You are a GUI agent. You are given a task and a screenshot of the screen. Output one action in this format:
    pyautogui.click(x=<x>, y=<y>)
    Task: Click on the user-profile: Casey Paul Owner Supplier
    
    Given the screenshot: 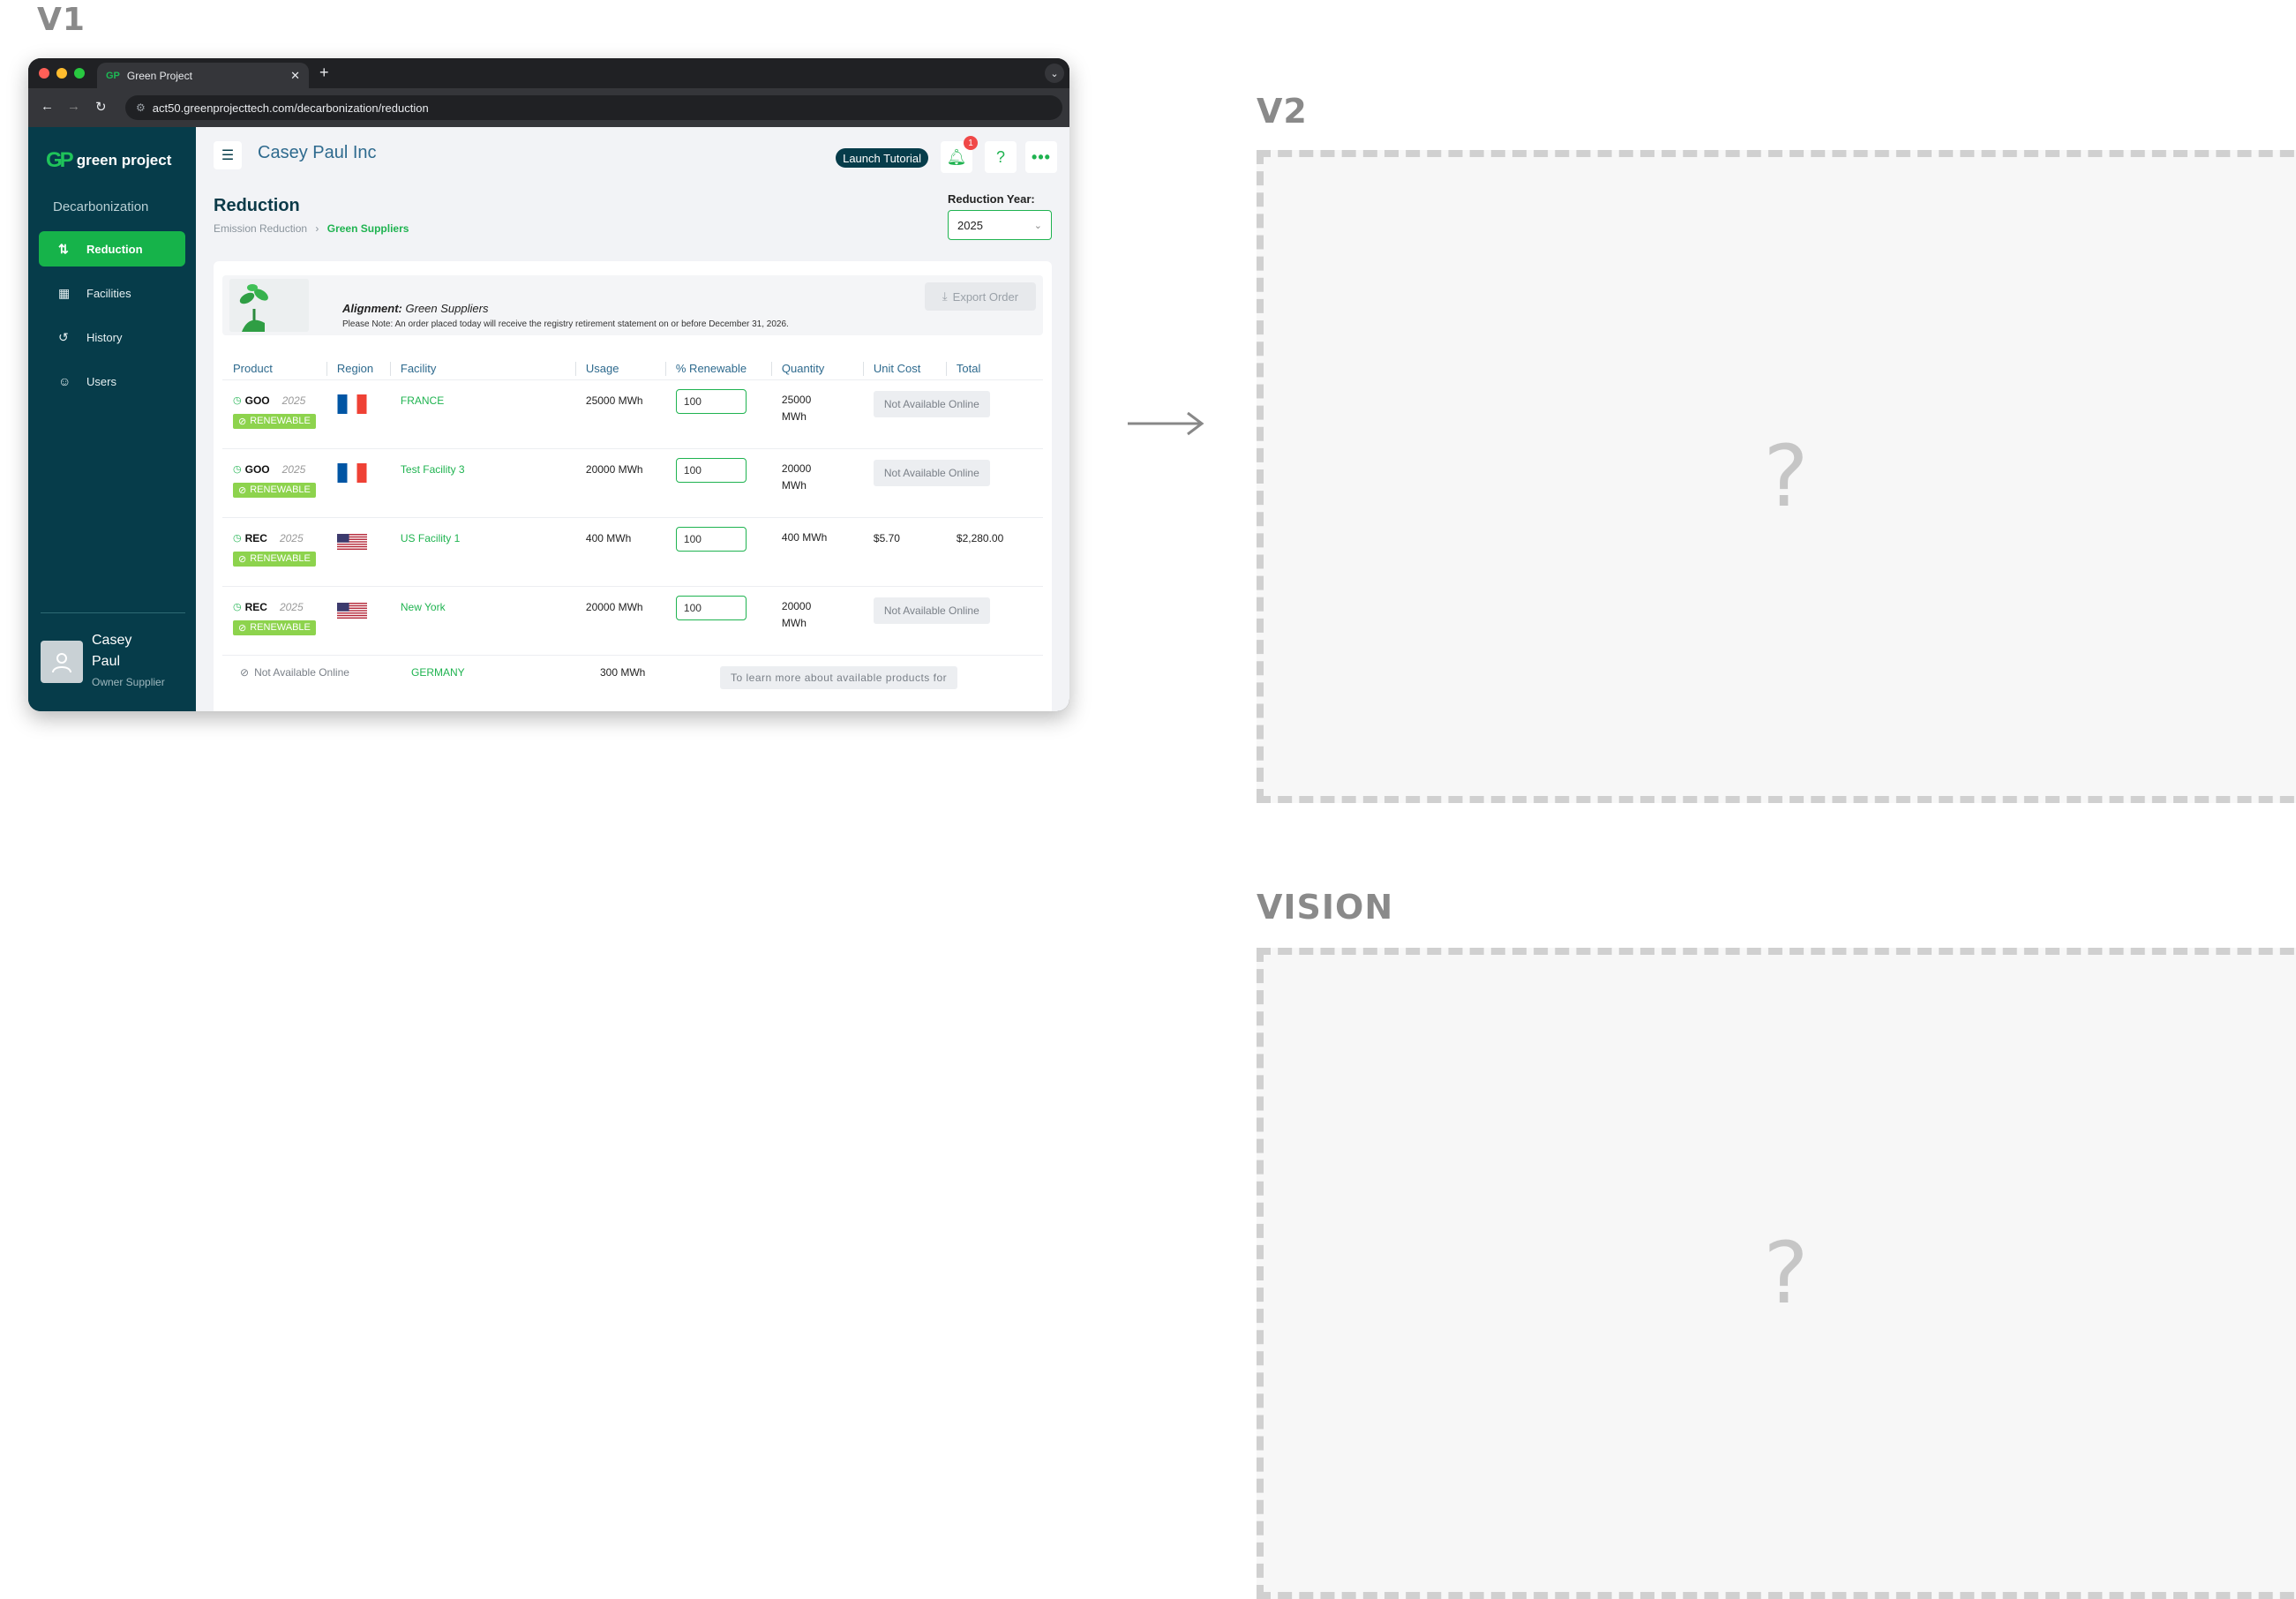 What is the action you would take?
    pyautogui.click(x=103, y=659)
    